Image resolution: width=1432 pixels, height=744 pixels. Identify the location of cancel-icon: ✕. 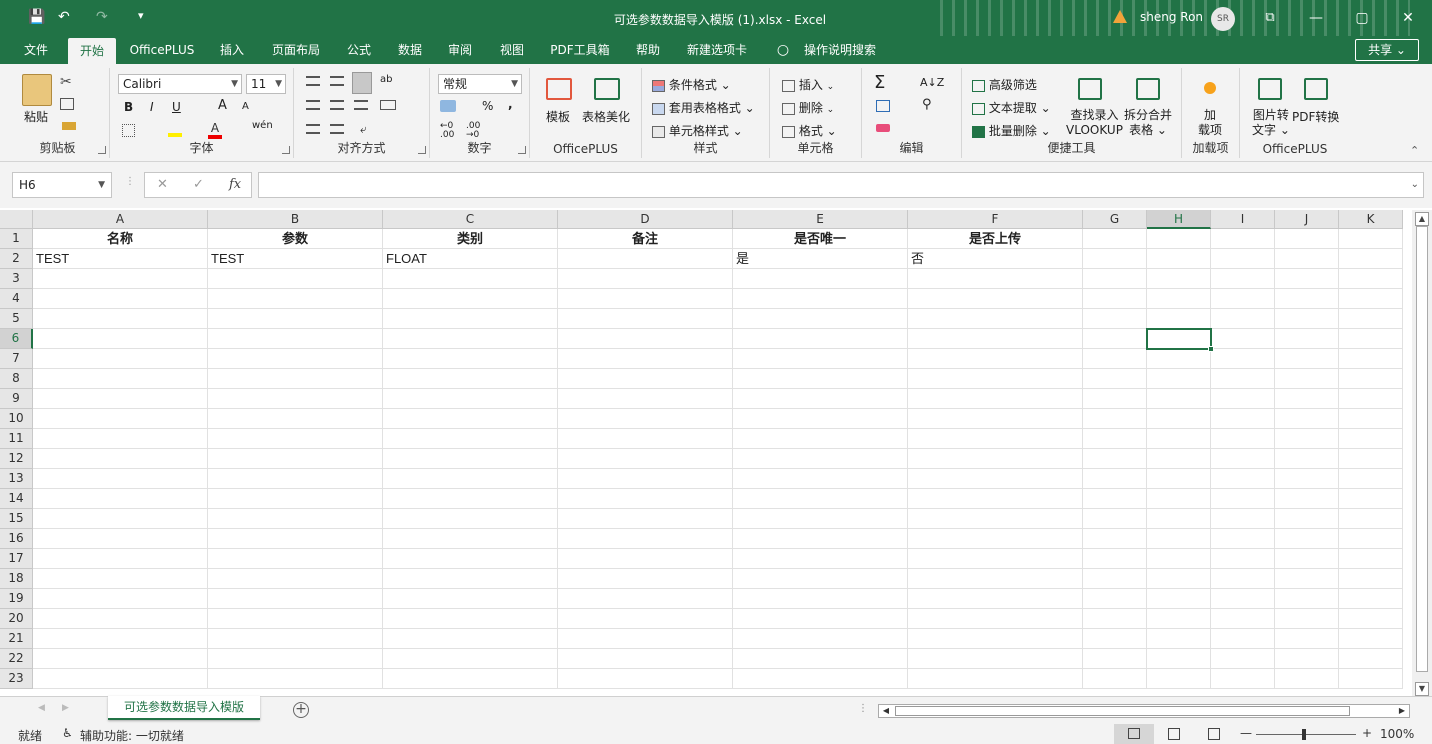
(162, 185).